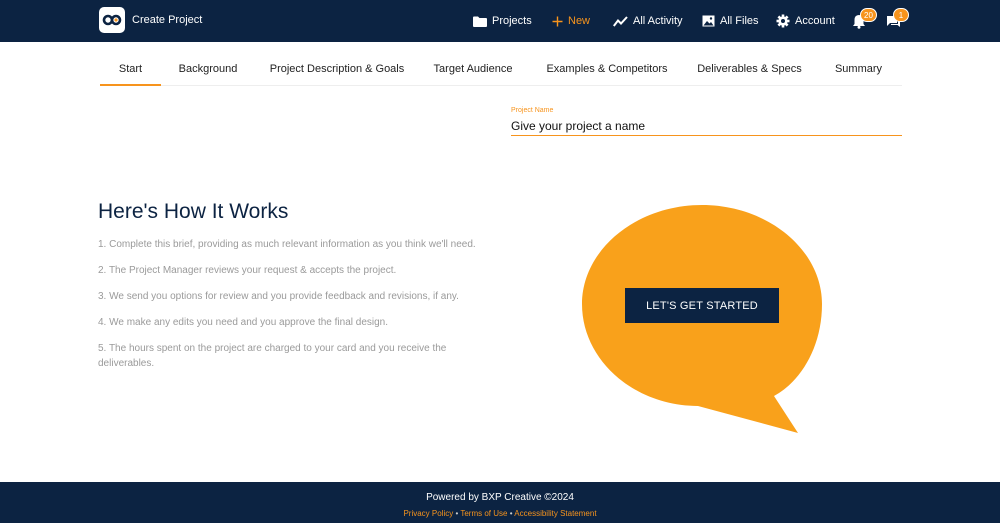  I want to click on messages-count-badge: 1, so click(901, 15).